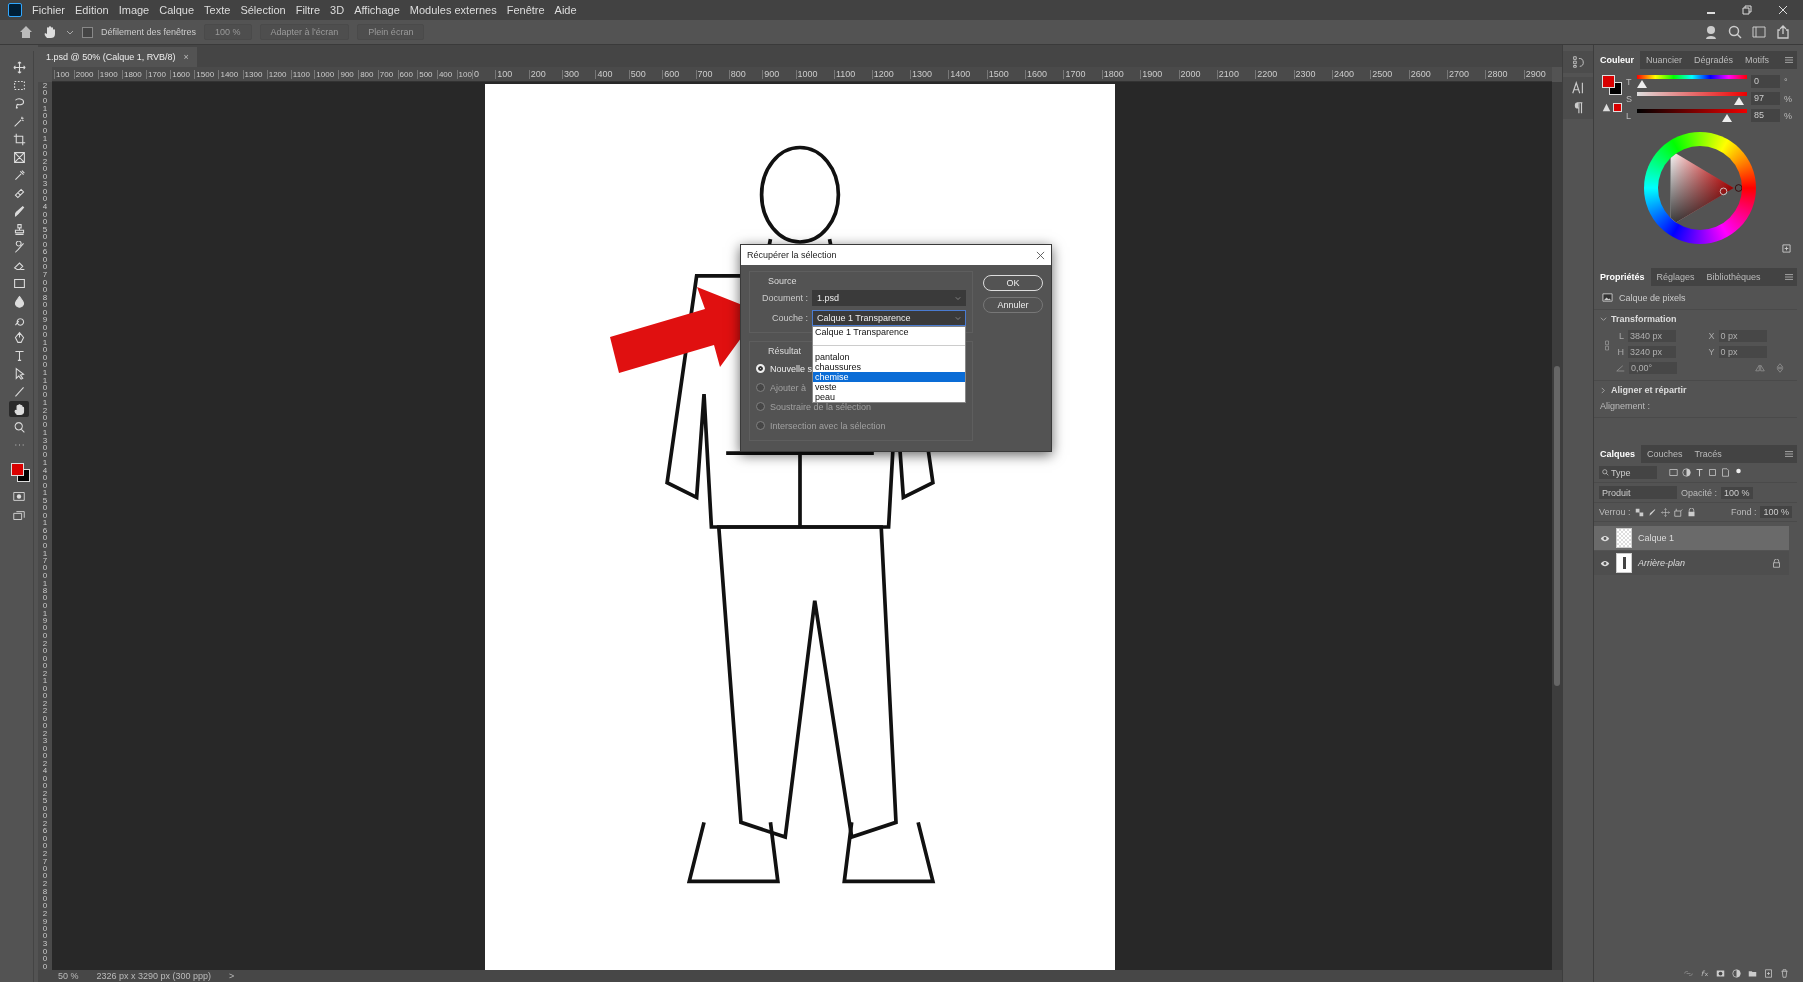  What do you see at coordinates (1765, 115) in the screenshot?
I see `value-field: 85` at bounding box center [1765, 115].